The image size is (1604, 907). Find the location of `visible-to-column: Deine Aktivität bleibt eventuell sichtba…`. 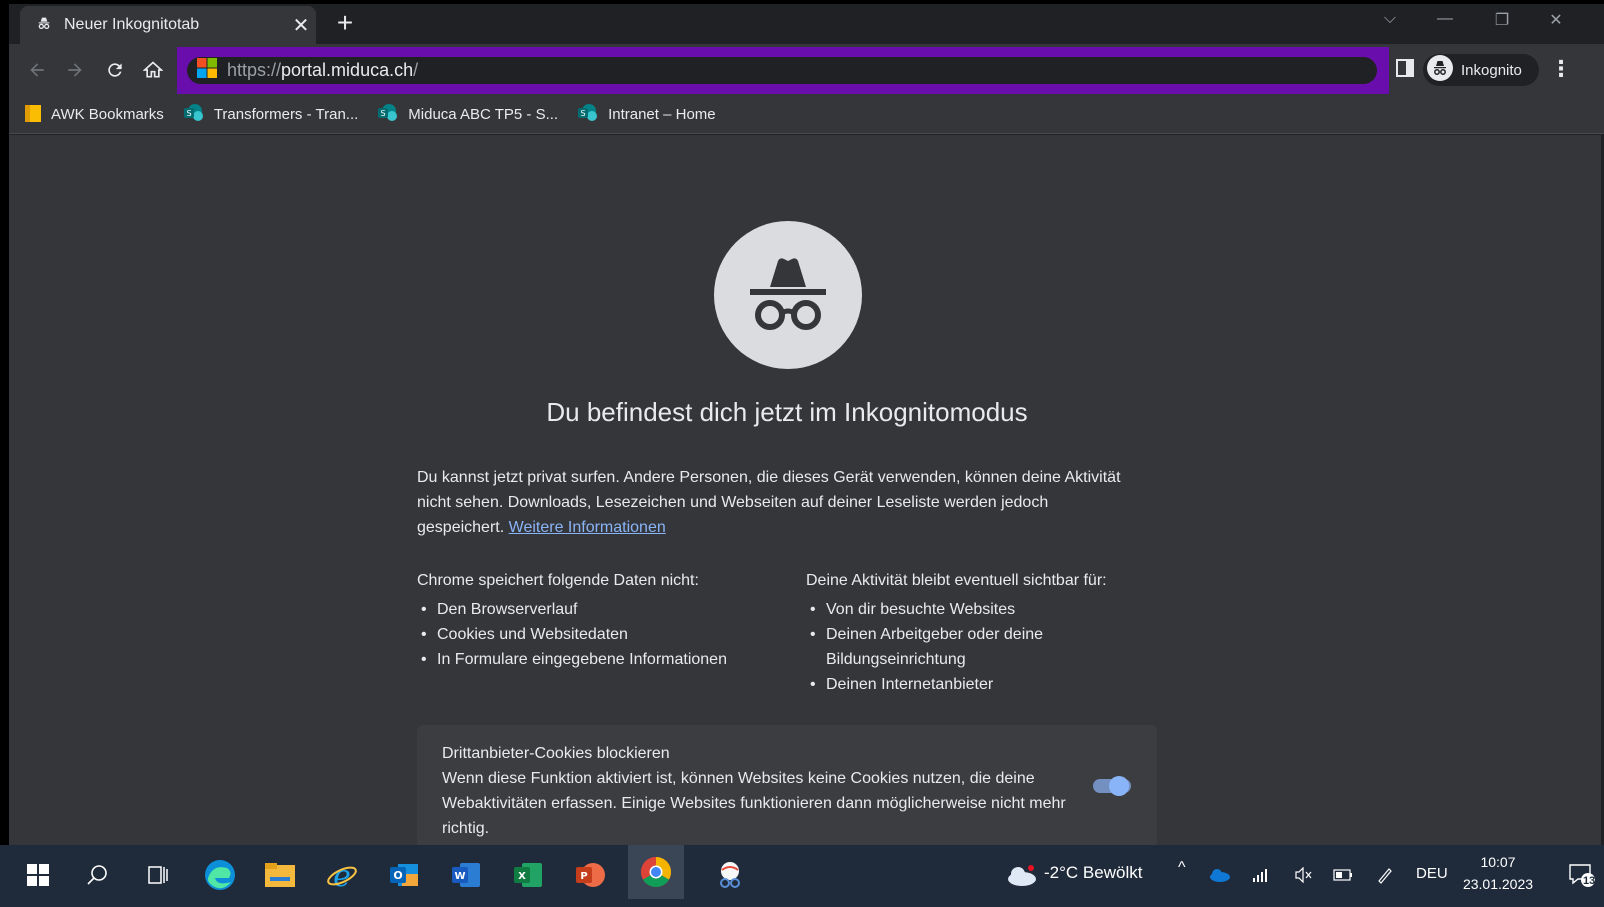

visible-to-column: Deine Aktivität bleibt eventuell sichtba… is located at coordinates (976, 632).